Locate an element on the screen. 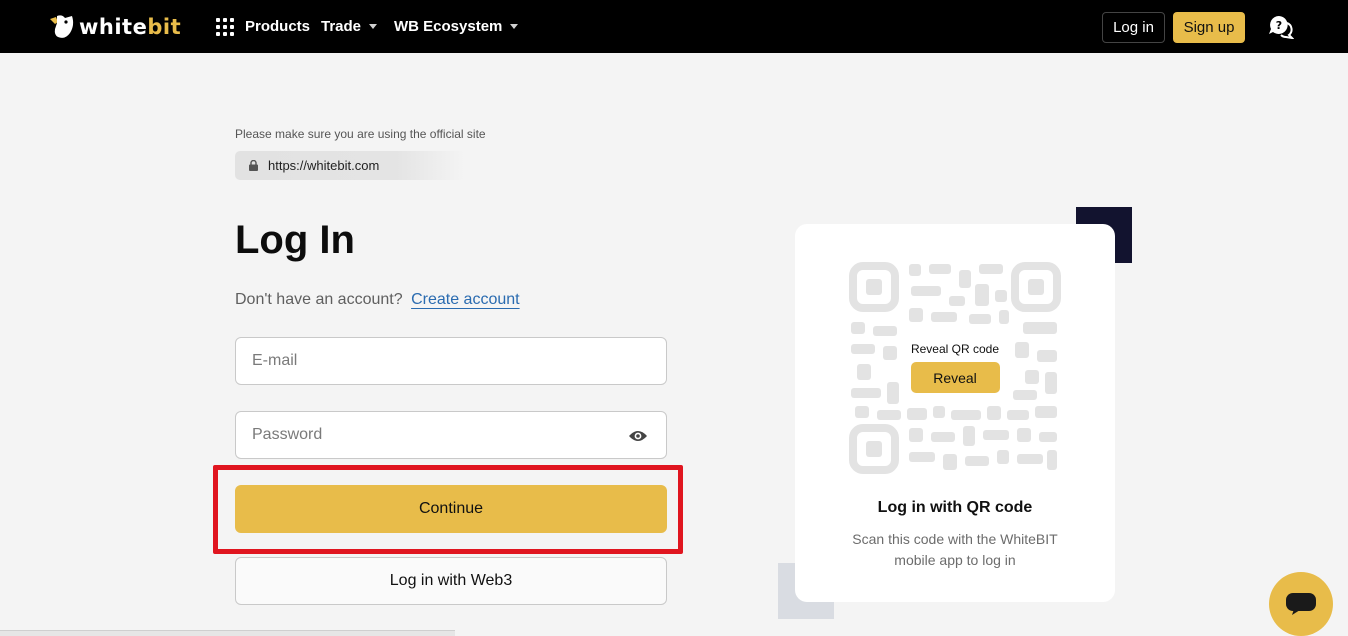 The image size is (1348, 636). support-chat-icon: ? is located at coordinates (1281, 27).